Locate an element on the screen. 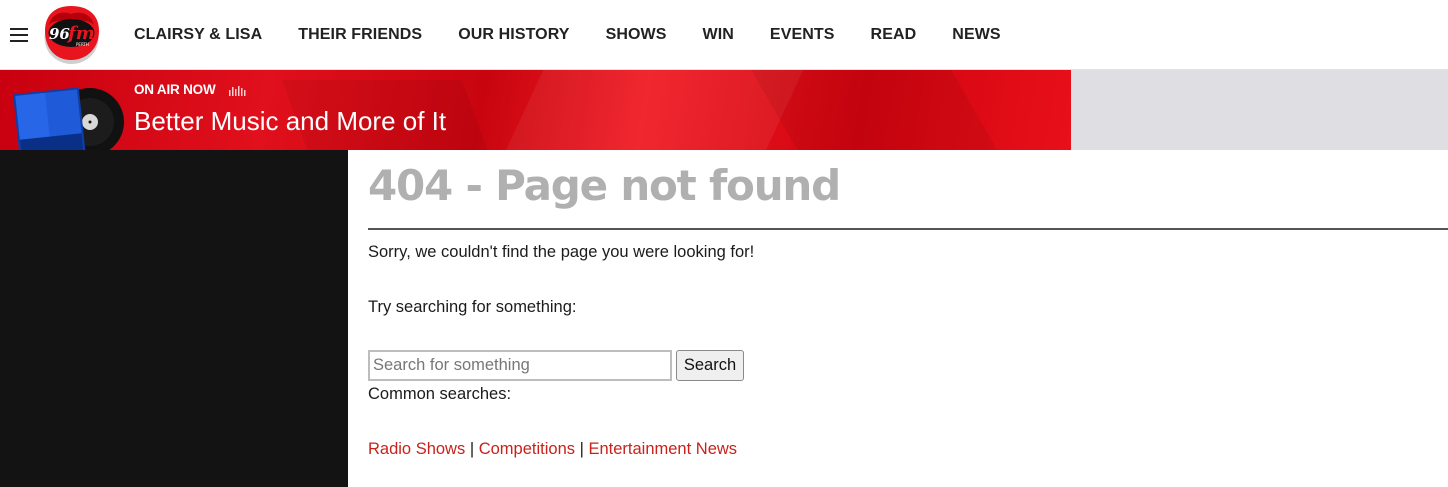 The width and height of the screenshot is (1448, 487). album-art-icon is located at coordinates (68, 118).